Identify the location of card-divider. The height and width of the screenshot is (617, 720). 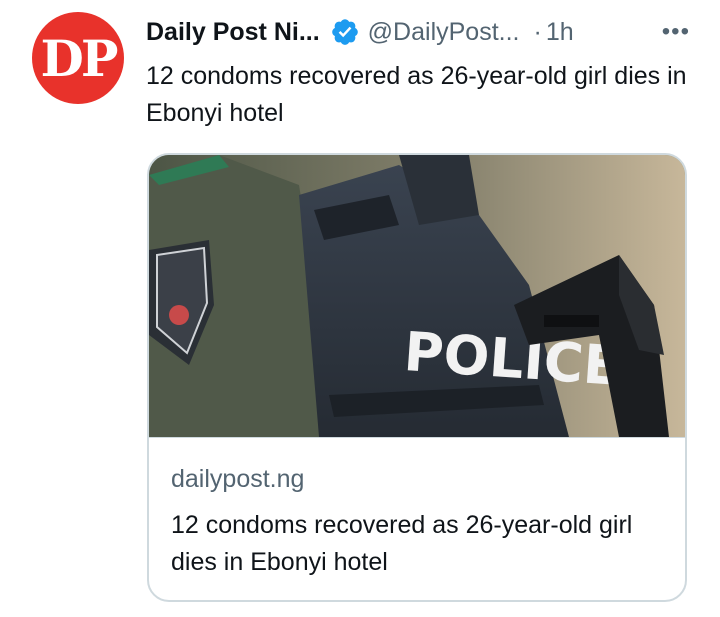
(417, 437).